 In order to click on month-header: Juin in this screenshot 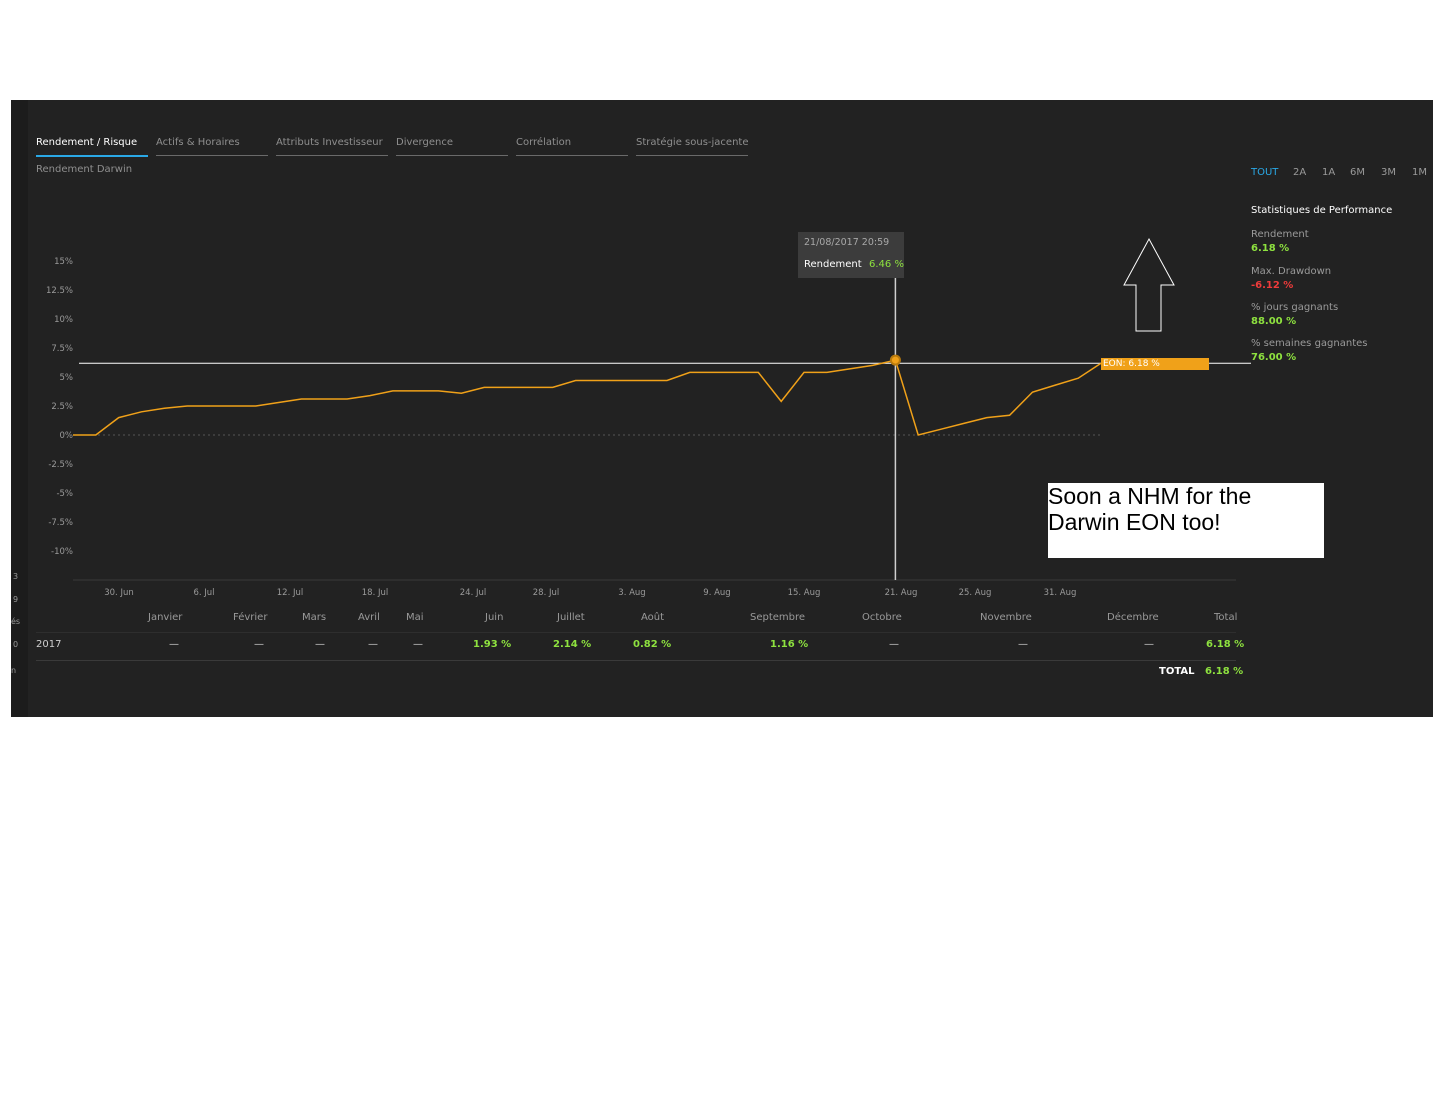, I will do `click(494, 617)`.